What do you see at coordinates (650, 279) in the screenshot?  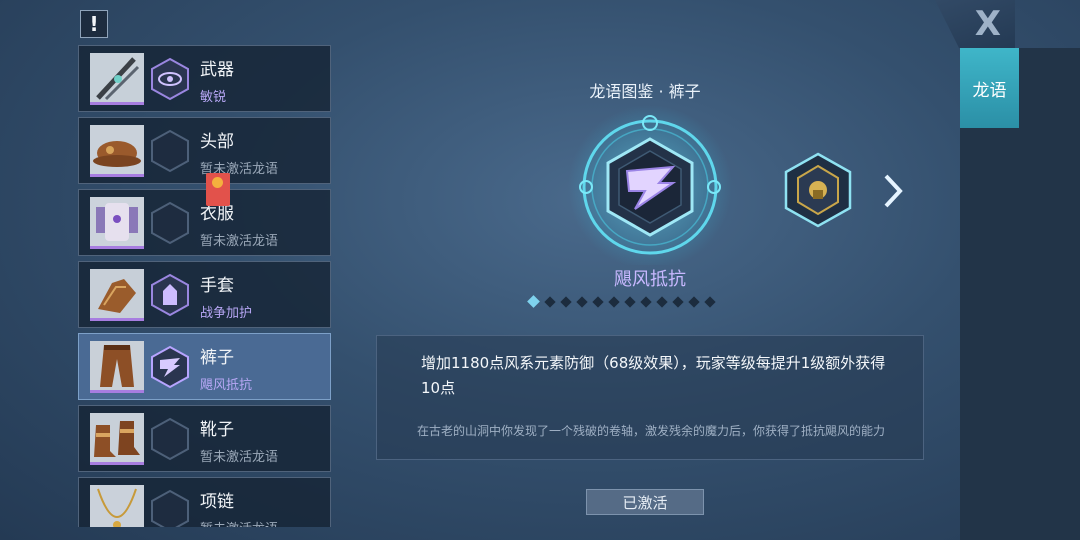 I see `dragon-word-name: 飓风抵抗` at bounding box center [650, 279].